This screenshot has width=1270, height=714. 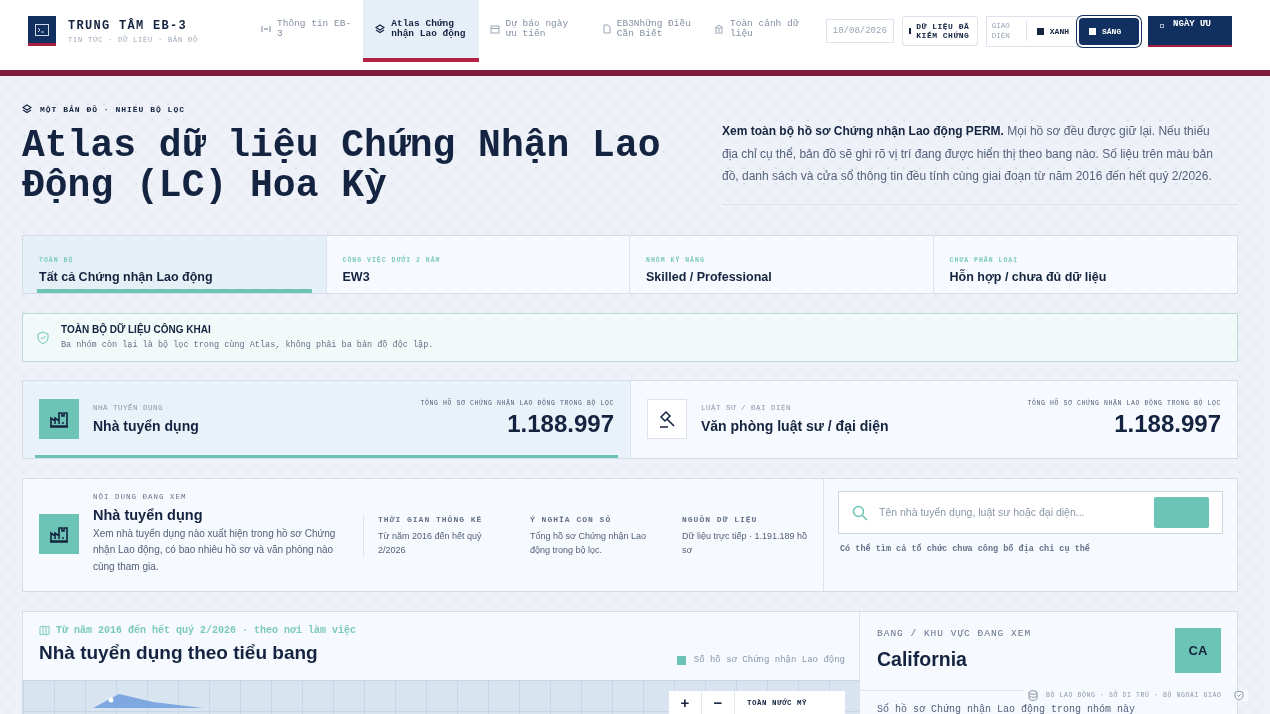 I want to click on gavel-icon, so click(x=667, y=419).